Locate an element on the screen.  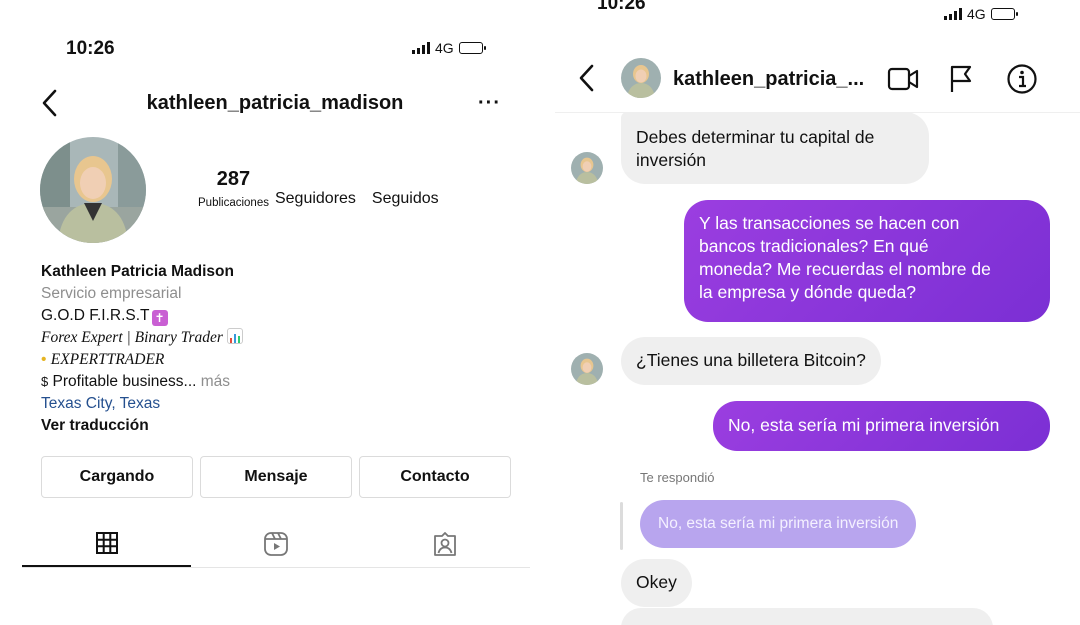
chart-emoji-icon is located at coordinates (234, 336).